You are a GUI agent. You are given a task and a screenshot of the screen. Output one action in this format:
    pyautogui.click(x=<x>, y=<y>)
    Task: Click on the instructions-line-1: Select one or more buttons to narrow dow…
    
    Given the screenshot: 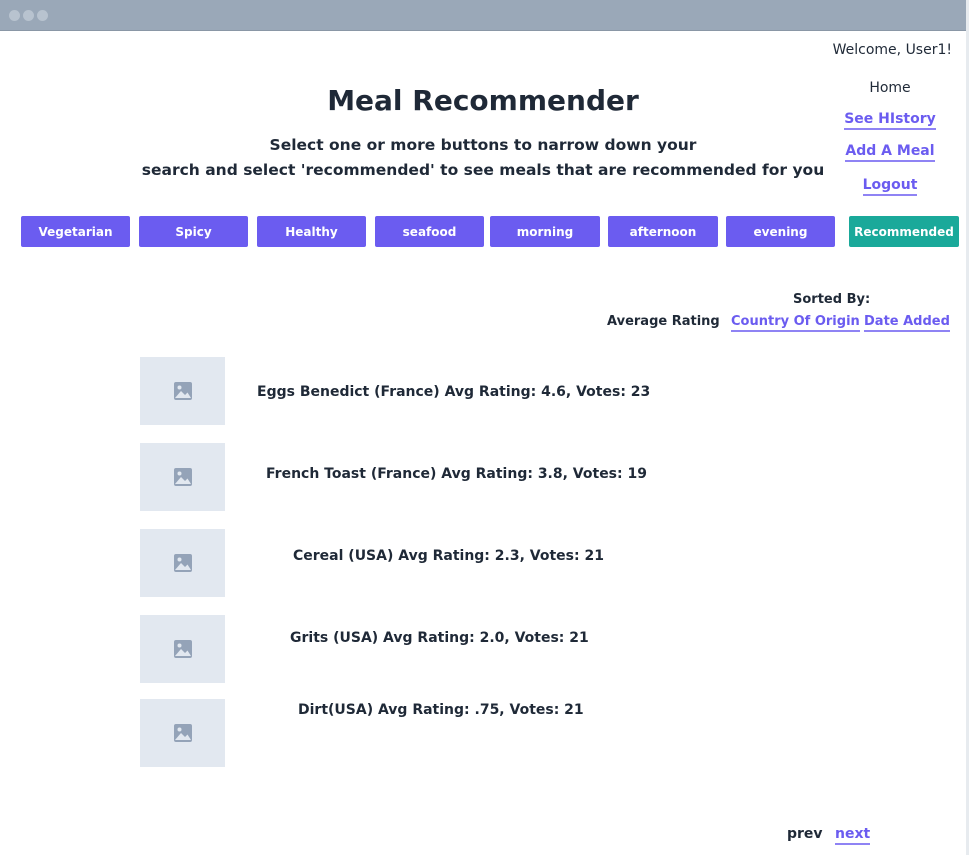 What is the action you would take?
    pyautogui.click(x=483, y=145)
    